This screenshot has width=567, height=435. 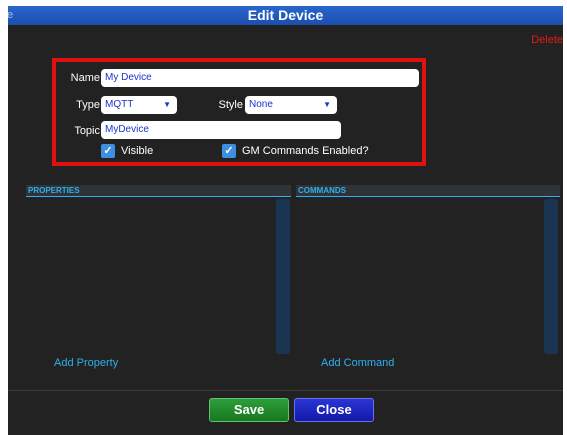 What do you see at coordinates (221, 130) in the screenshot?
I see `topic-input: MyDevice` at bounding box center [221, 130].